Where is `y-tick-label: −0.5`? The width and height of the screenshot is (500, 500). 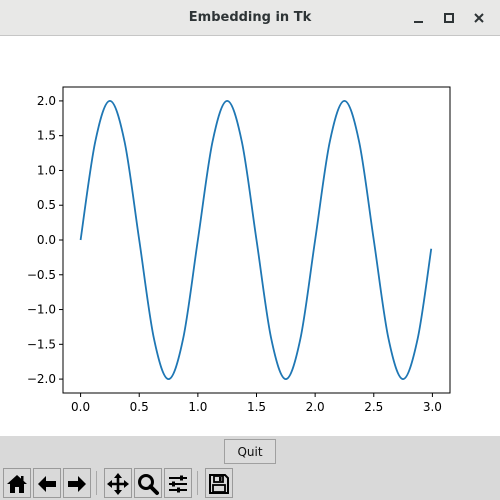
y-tick-label: −0.5 is located at coordinates (41, 275).